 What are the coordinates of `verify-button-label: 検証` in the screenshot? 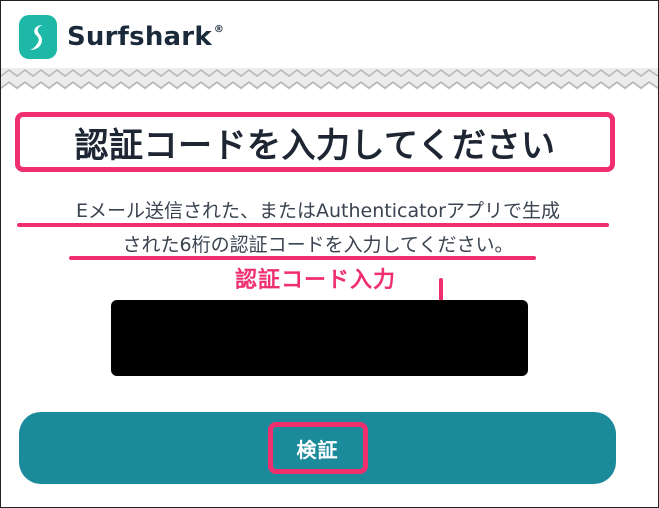 It's located at (317, 450).